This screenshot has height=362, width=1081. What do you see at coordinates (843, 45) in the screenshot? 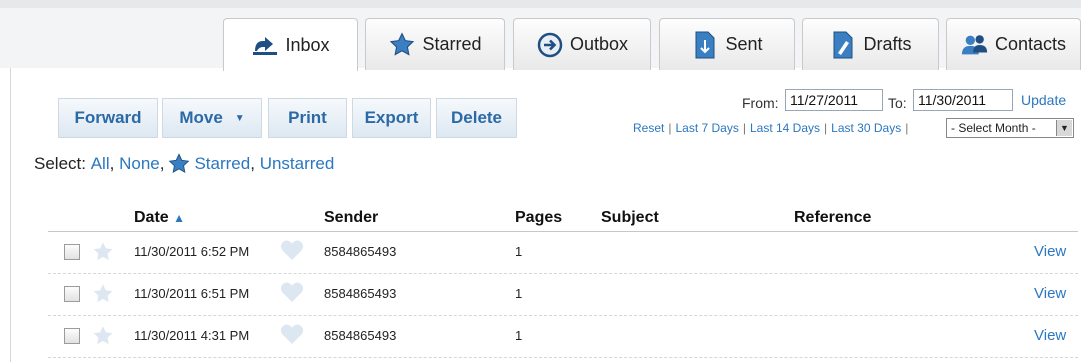
I see `drafts-document-icon` at bounding box center [843, 45].